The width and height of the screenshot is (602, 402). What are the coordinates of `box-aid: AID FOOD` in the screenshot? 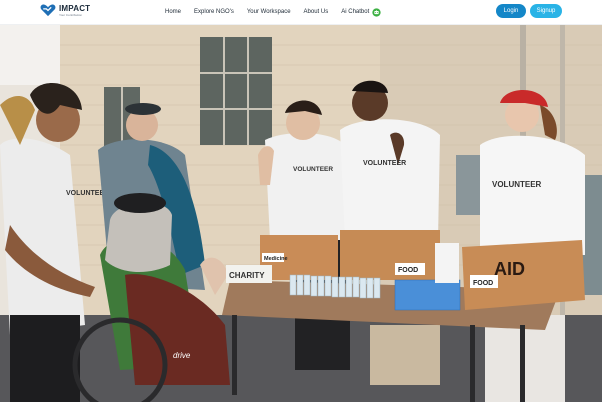 It's located at (523, 275).